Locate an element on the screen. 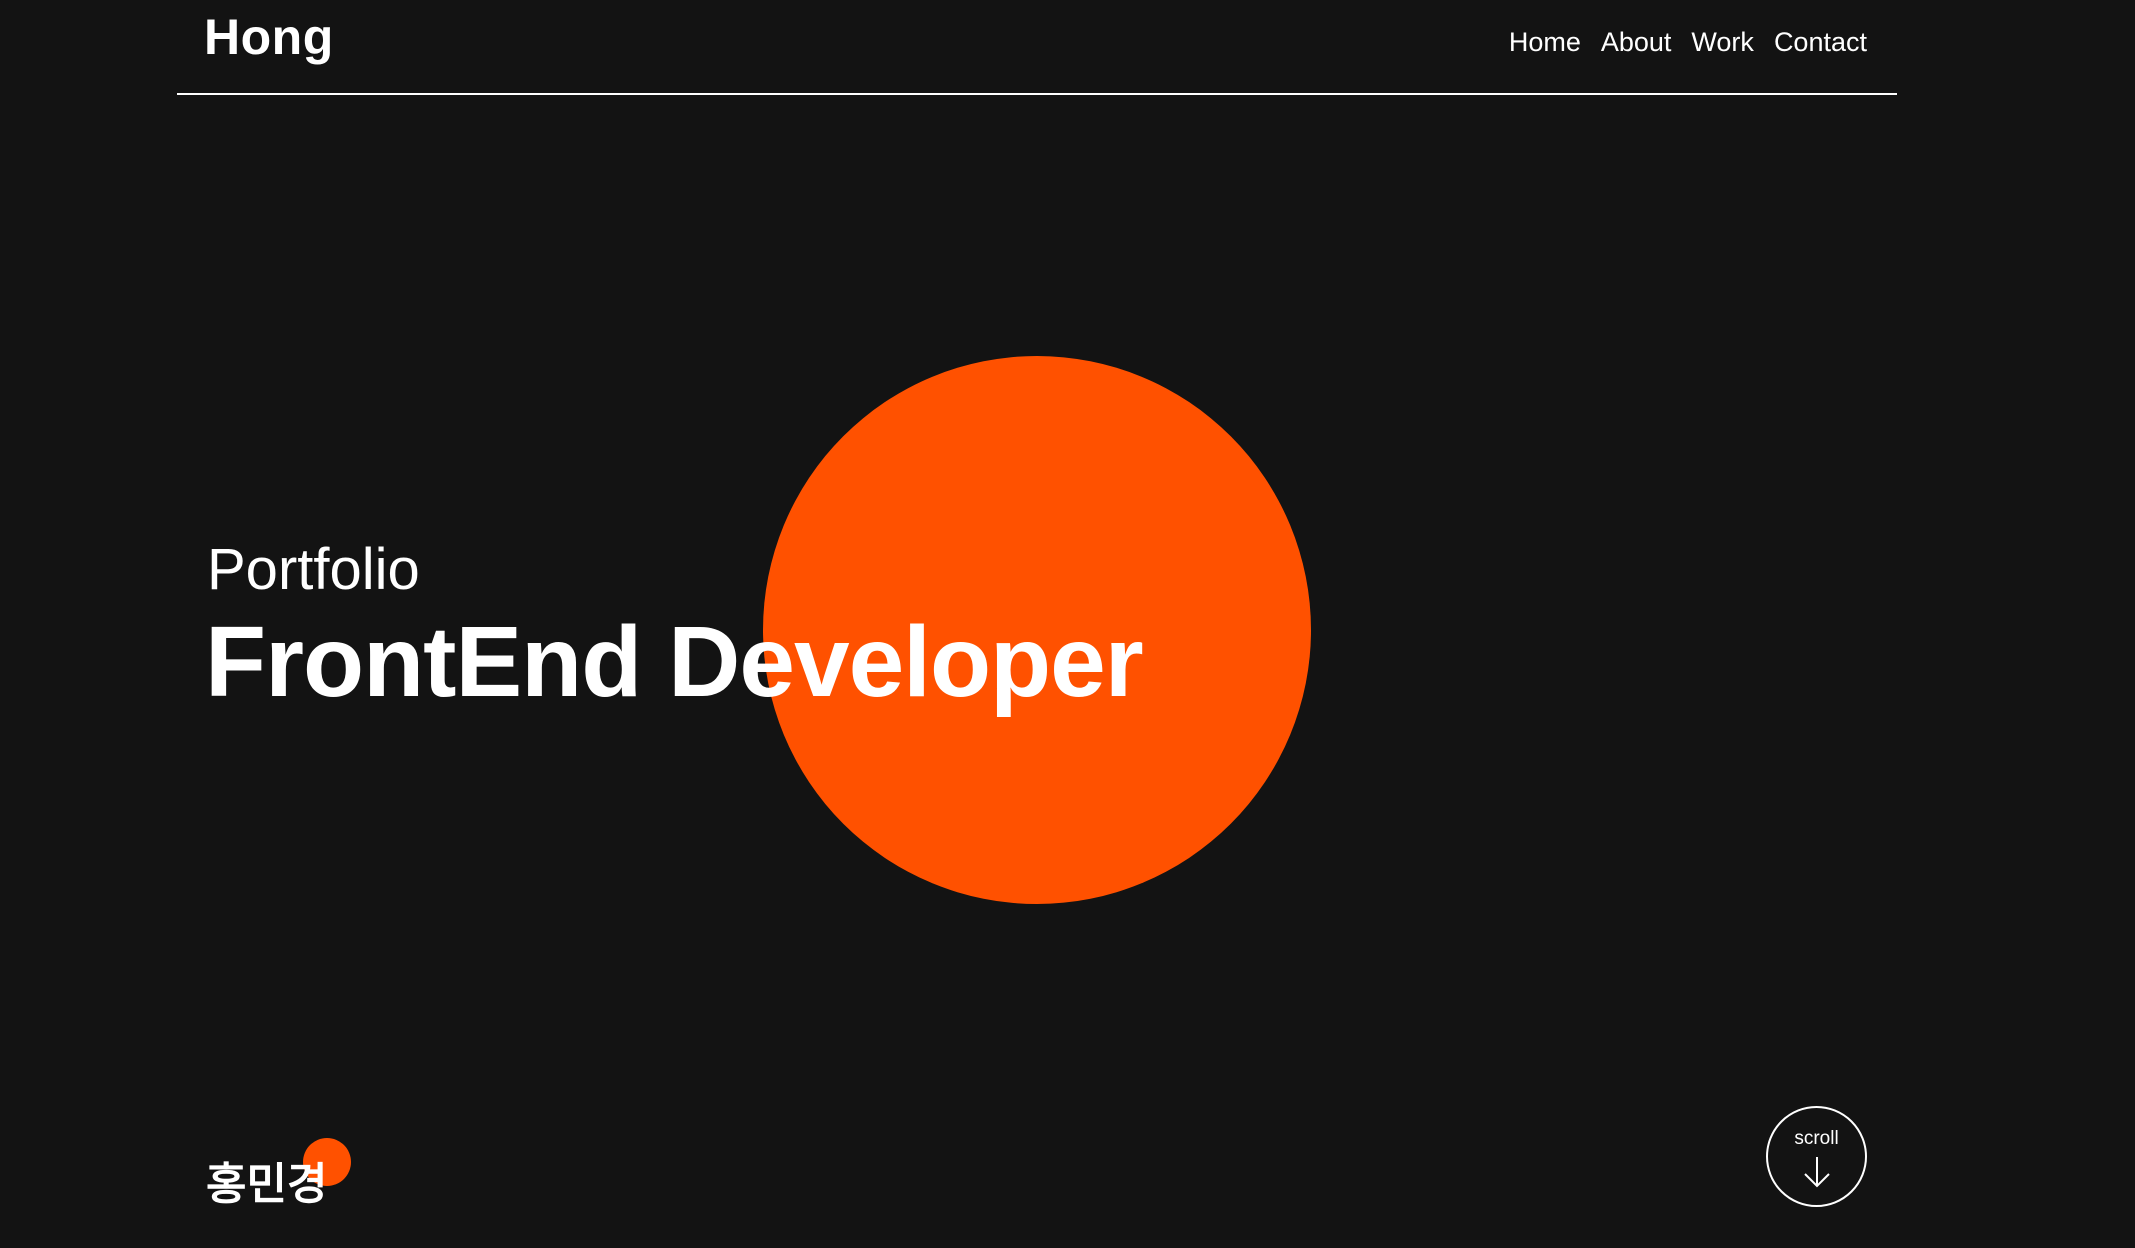 This screenshot has width=2135, height=1248. arrow-down-icon is located at coordinates (1817, 1172).